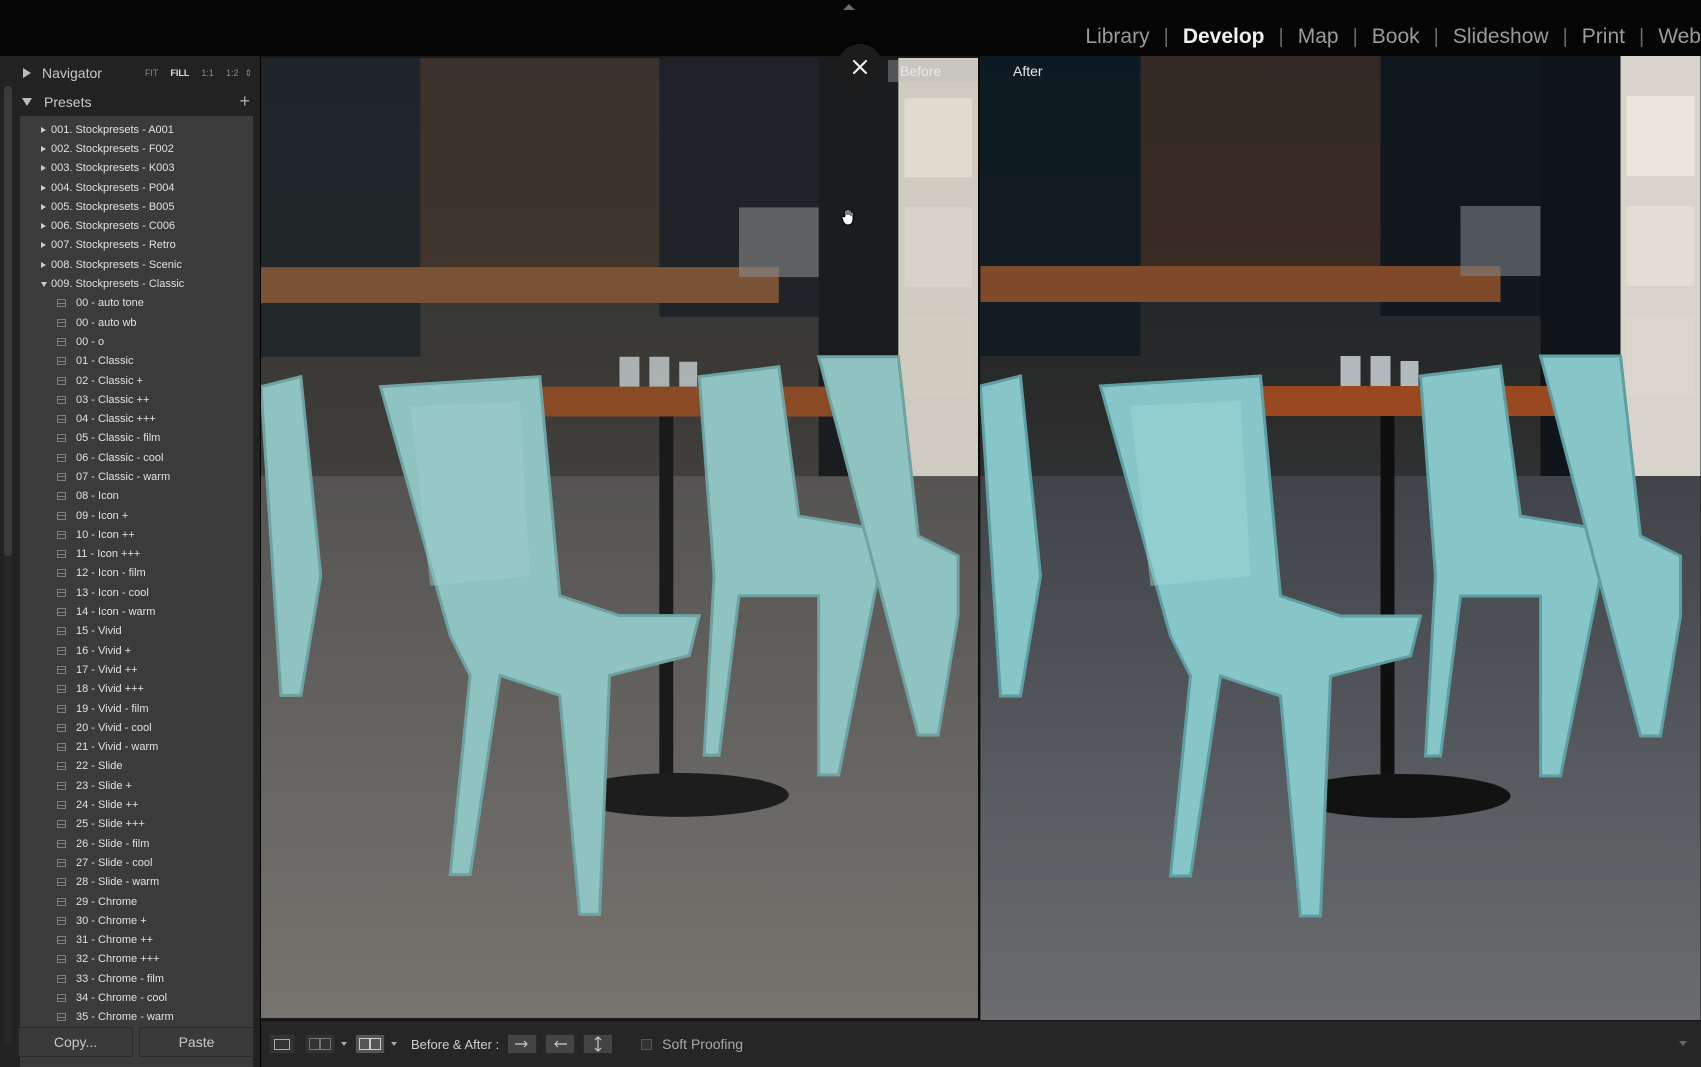 This screenshot has width=1701, height=1067. Describe the element at coordinates (136, 785) in the screenshot. I see `preset-item: 23 - Slide +` at that location.